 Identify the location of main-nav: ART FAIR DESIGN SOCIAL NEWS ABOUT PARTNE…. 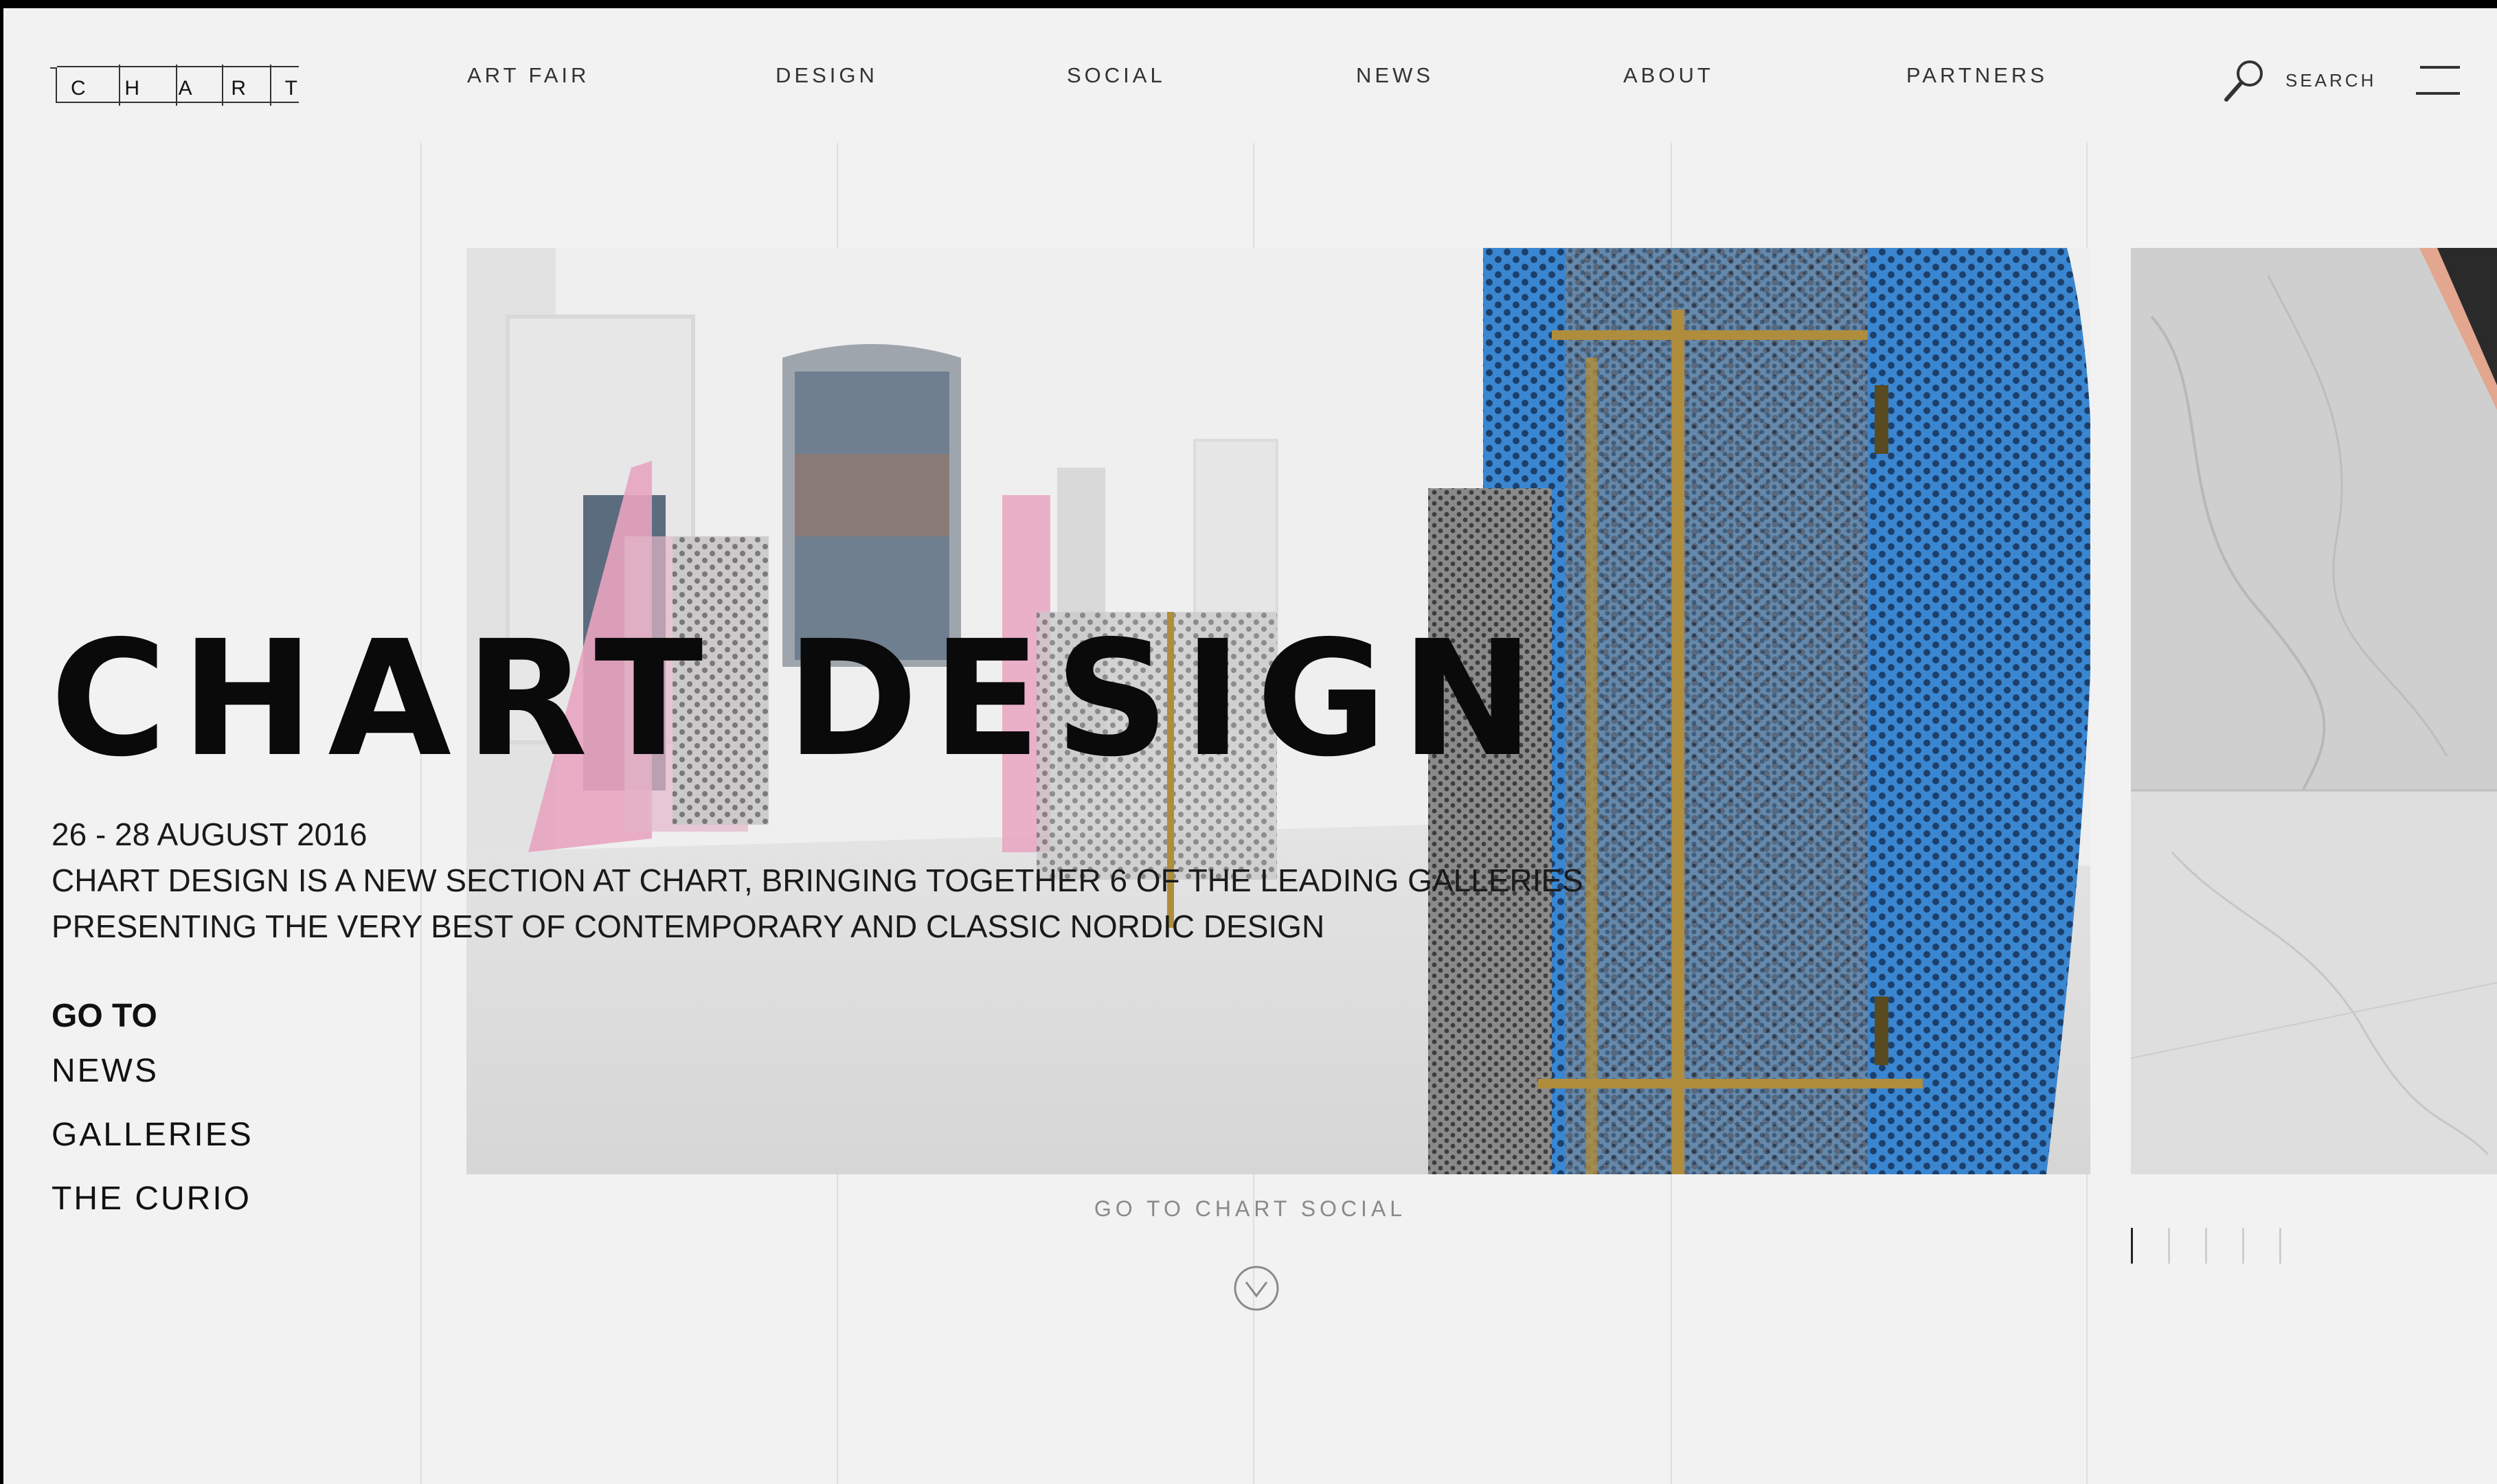
(1250, 78).